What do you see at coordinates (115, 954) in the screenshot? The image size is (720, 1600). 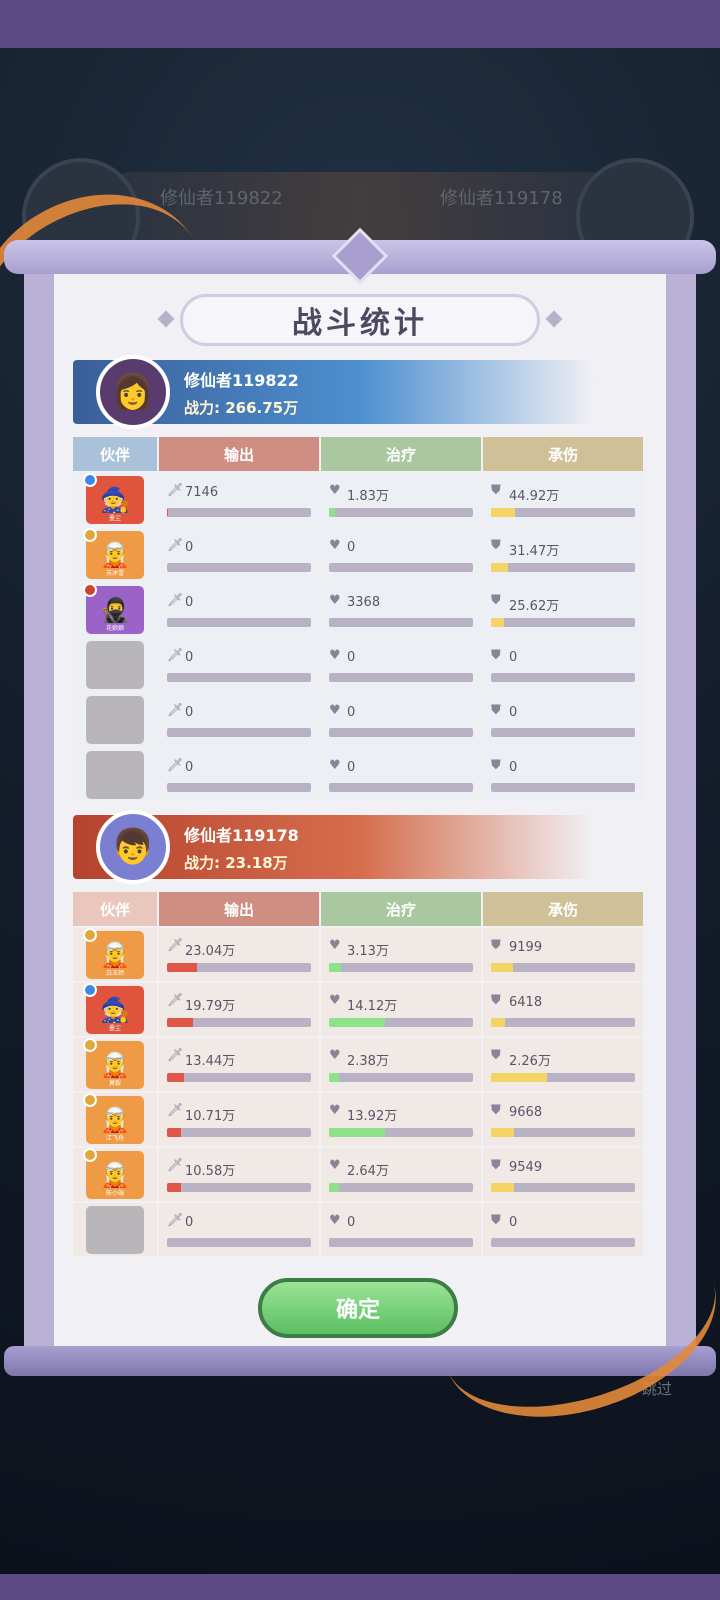 I see `partner-cell: 🧝 白玉师` at bounding box center [115, 954].